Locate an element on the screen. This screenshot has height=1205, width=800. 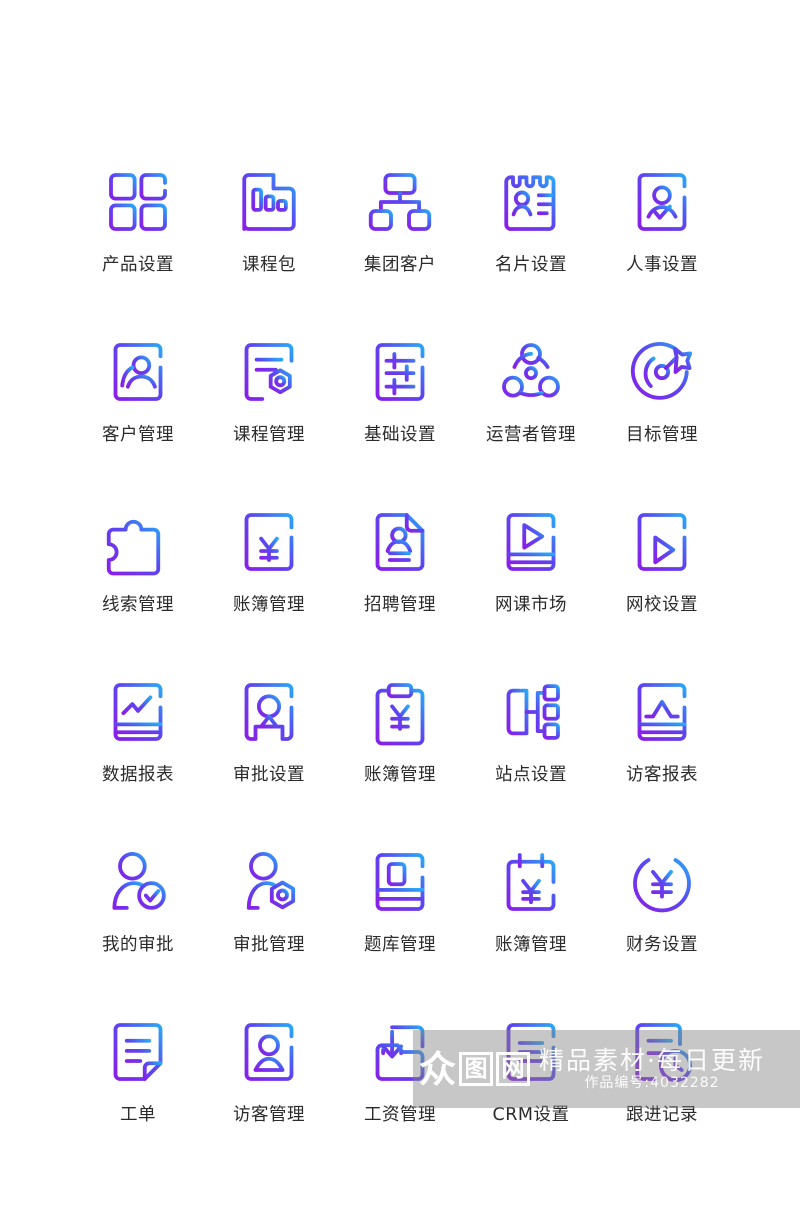
icon-label: 网课市场 is located at coordinates (531, 605).